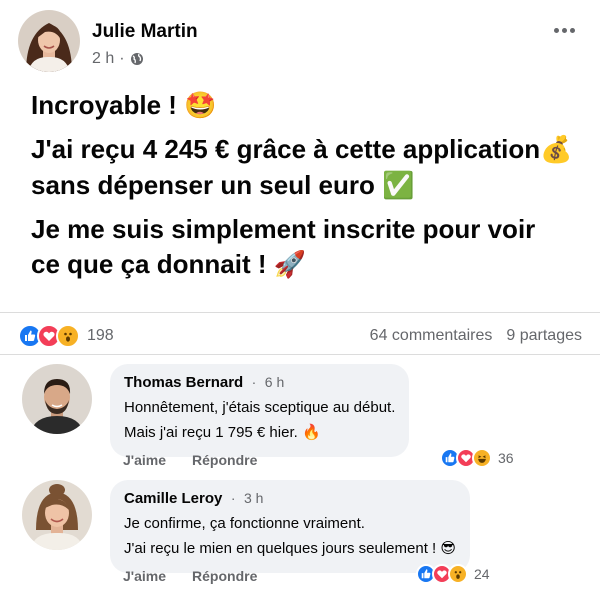  What do you see at coordinates (564, 30) in the screenshot?
I see `more-options-icon` at bounding box center [564, 30].